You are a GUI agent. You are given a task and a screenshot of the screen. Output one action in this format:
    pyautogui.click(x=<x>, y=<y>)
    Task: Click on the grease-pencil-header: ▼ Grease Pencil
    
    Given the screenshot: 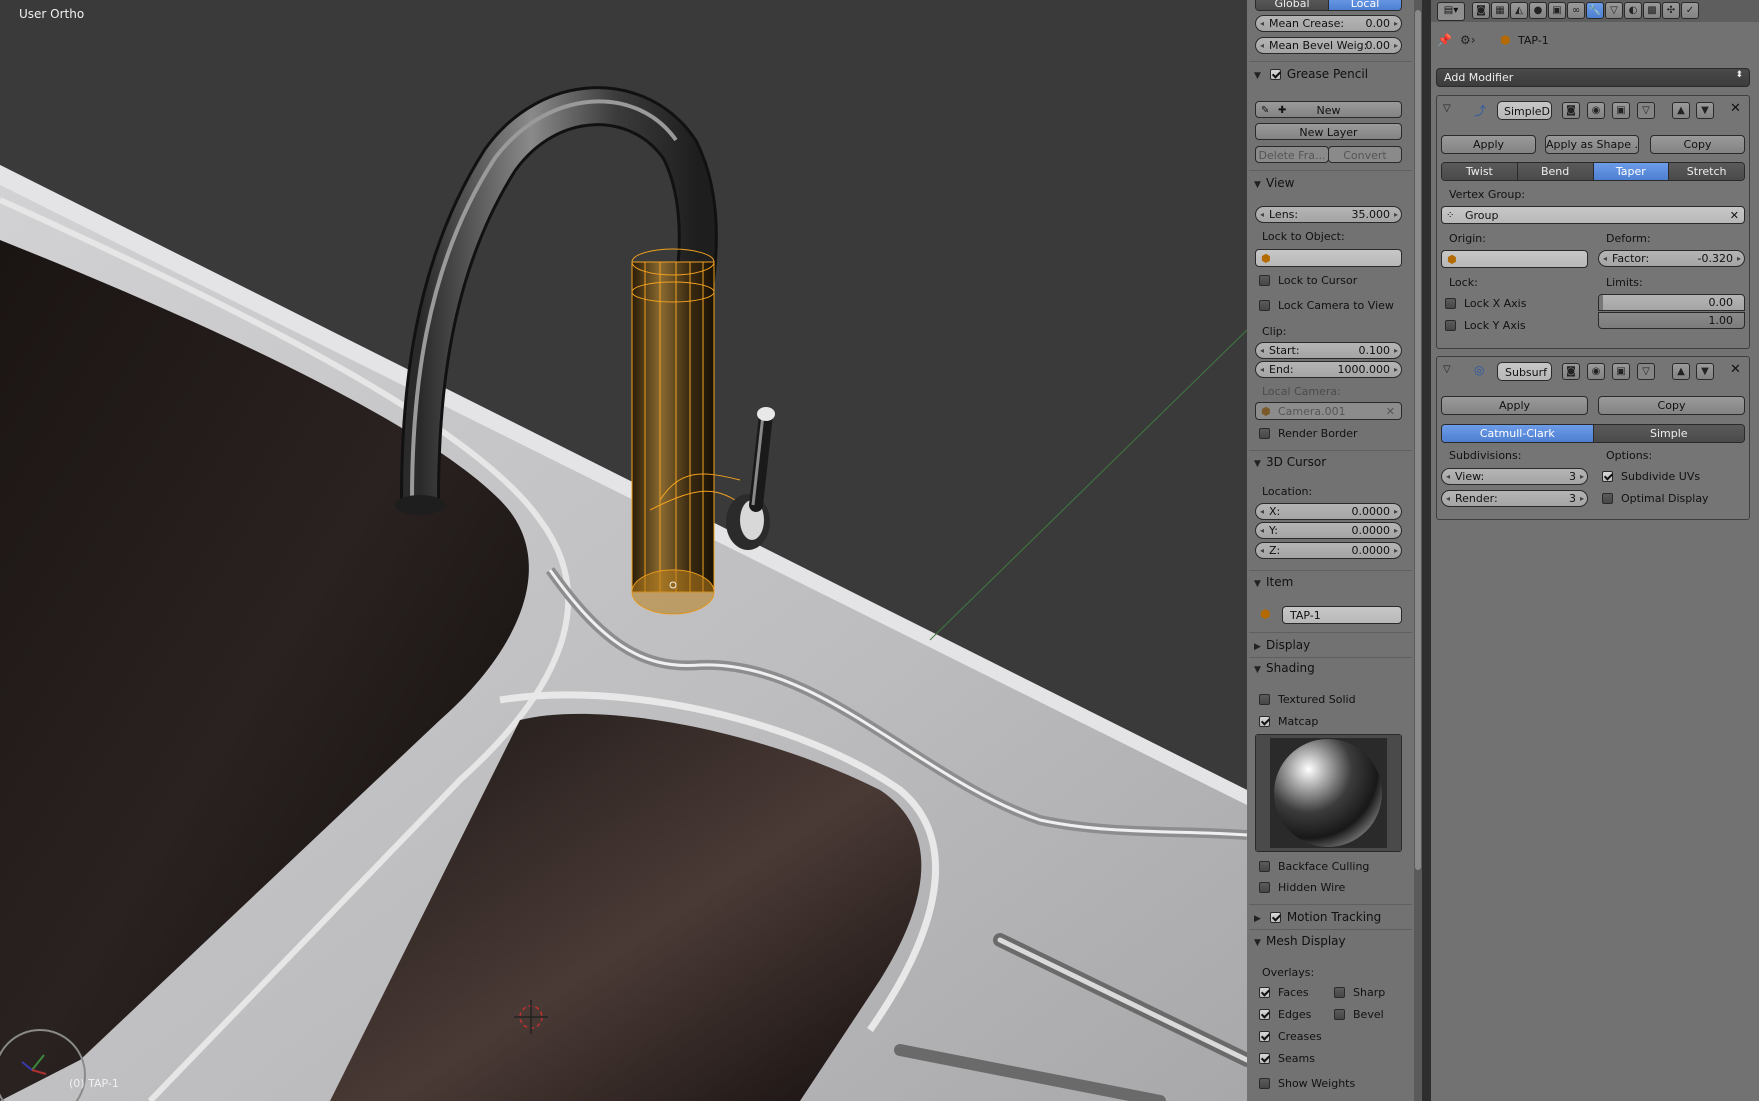 What is the action you would take?
    pyautogui.click(x=1333, y=74)
    